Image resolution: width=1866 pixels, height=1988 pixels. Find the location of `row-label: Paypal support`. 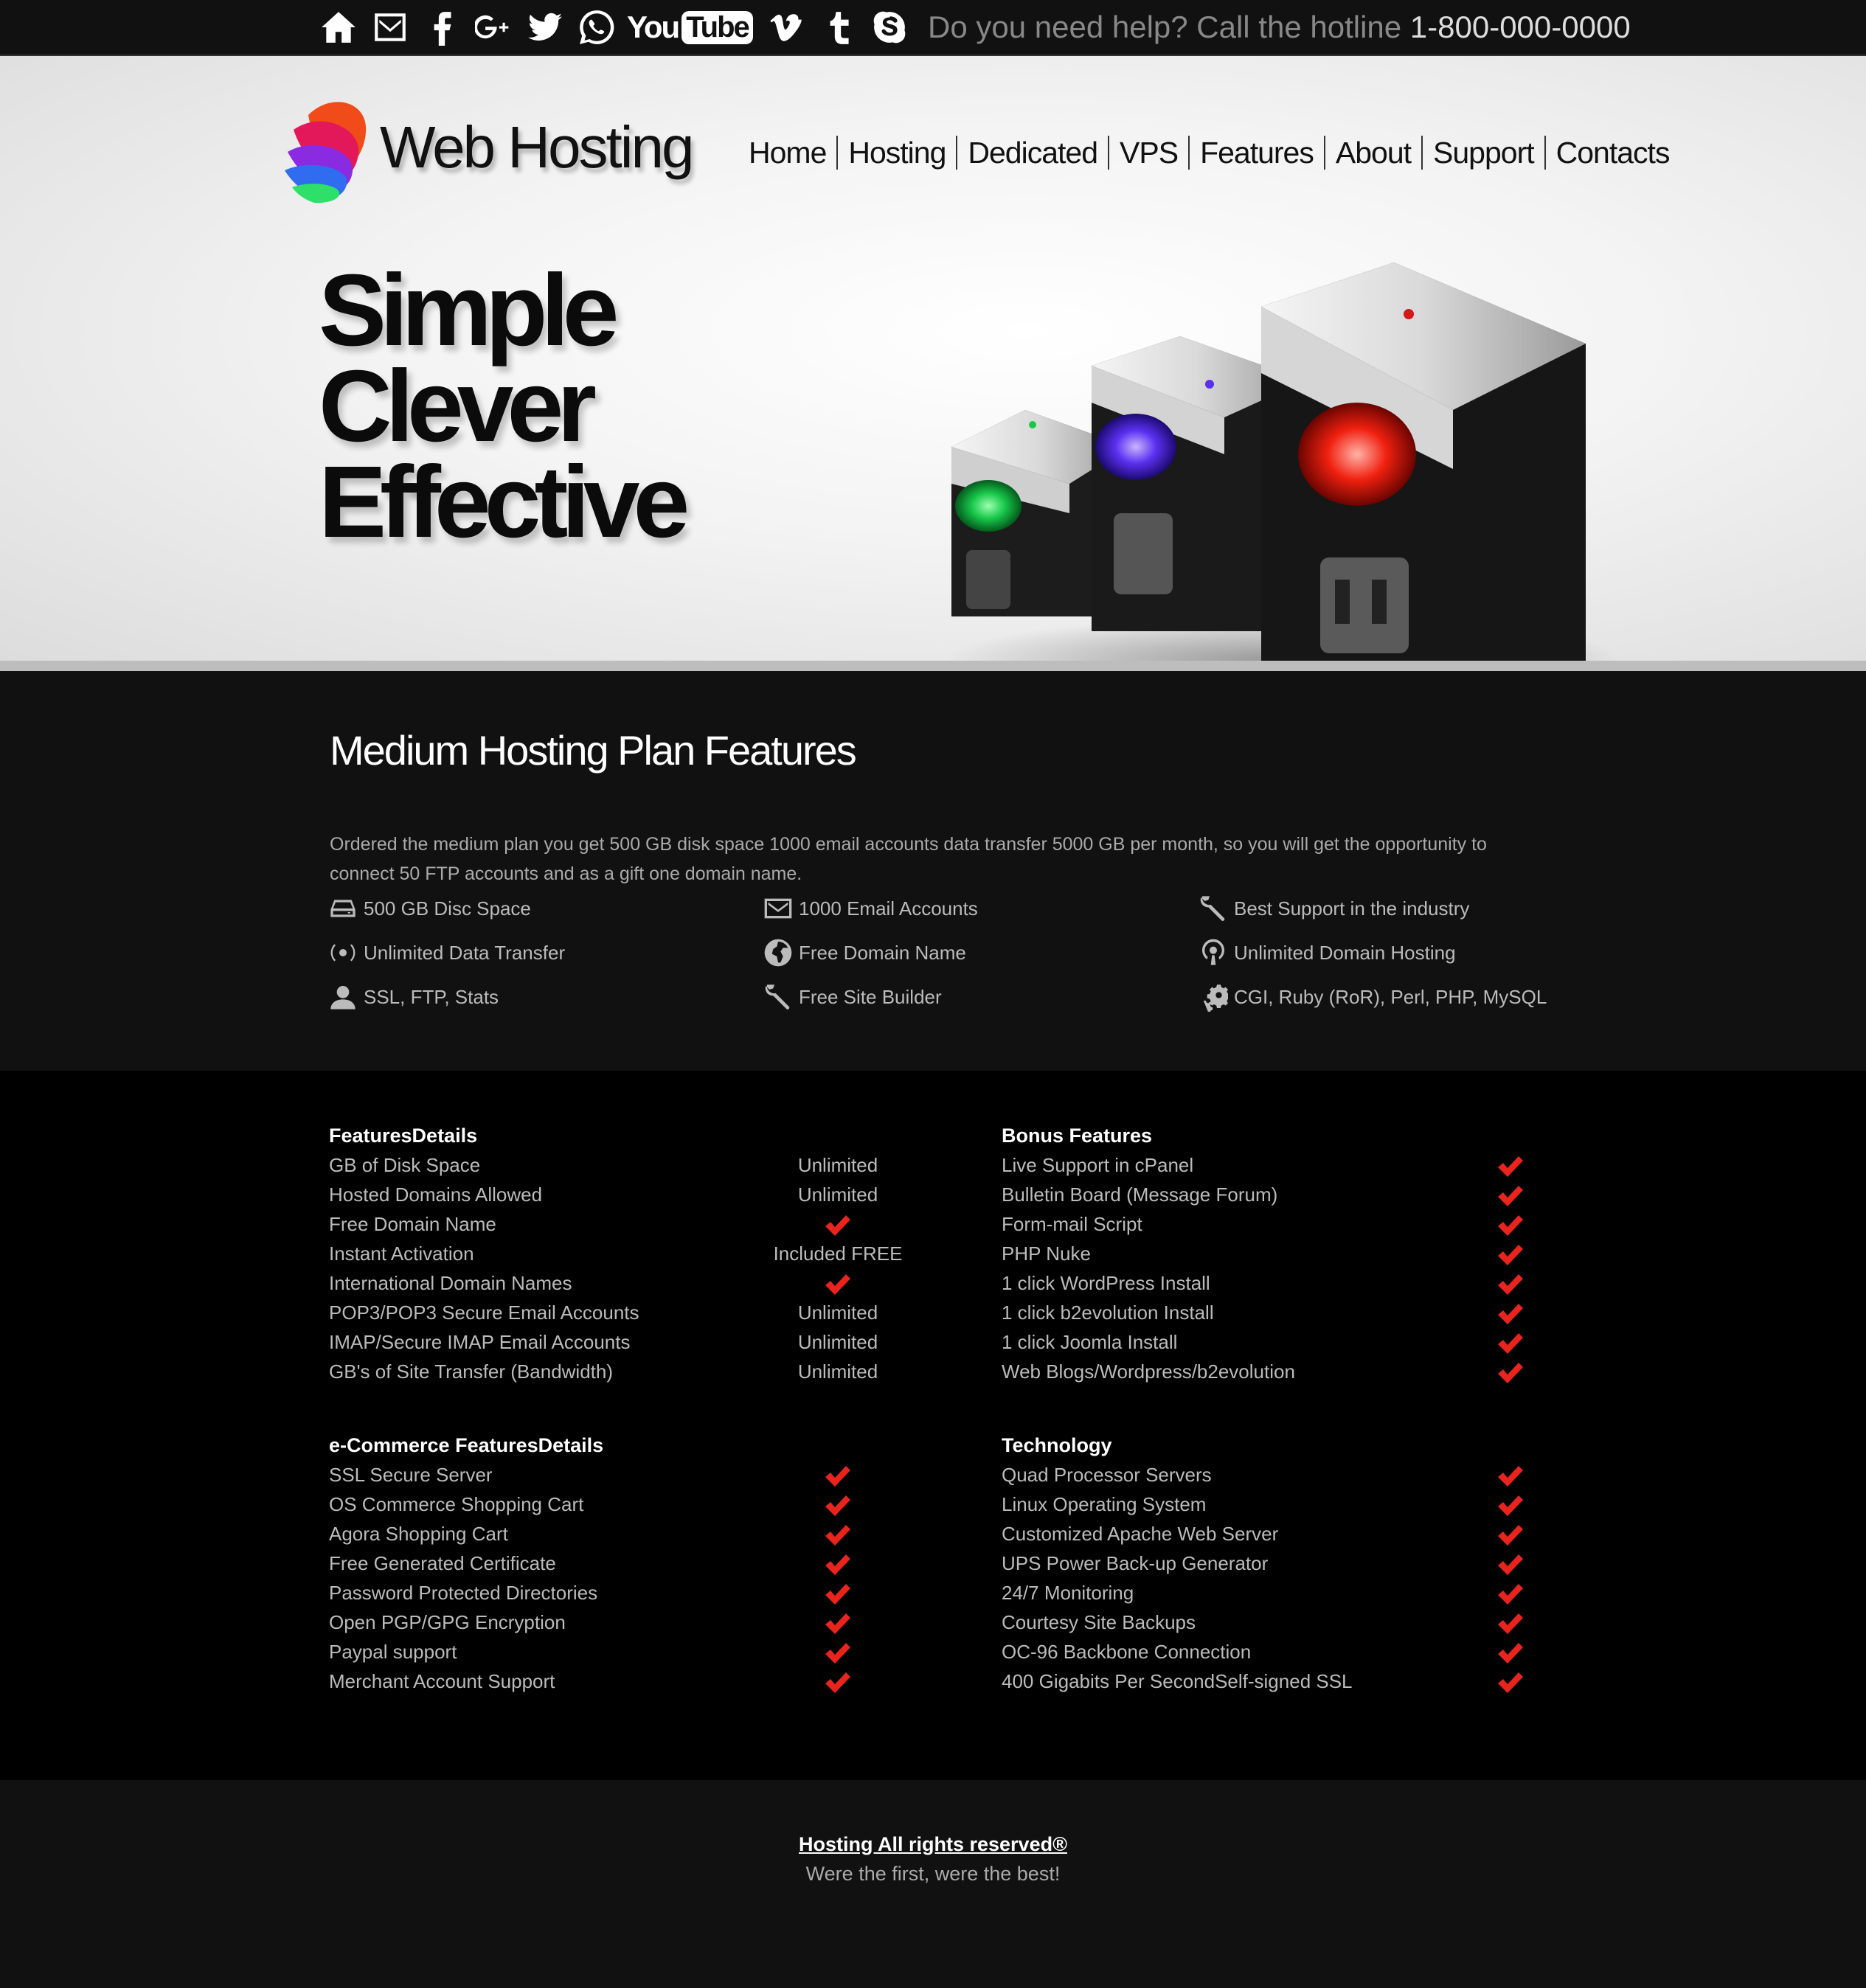

row-label: Paypal support is located at coordinates (393, 1652).